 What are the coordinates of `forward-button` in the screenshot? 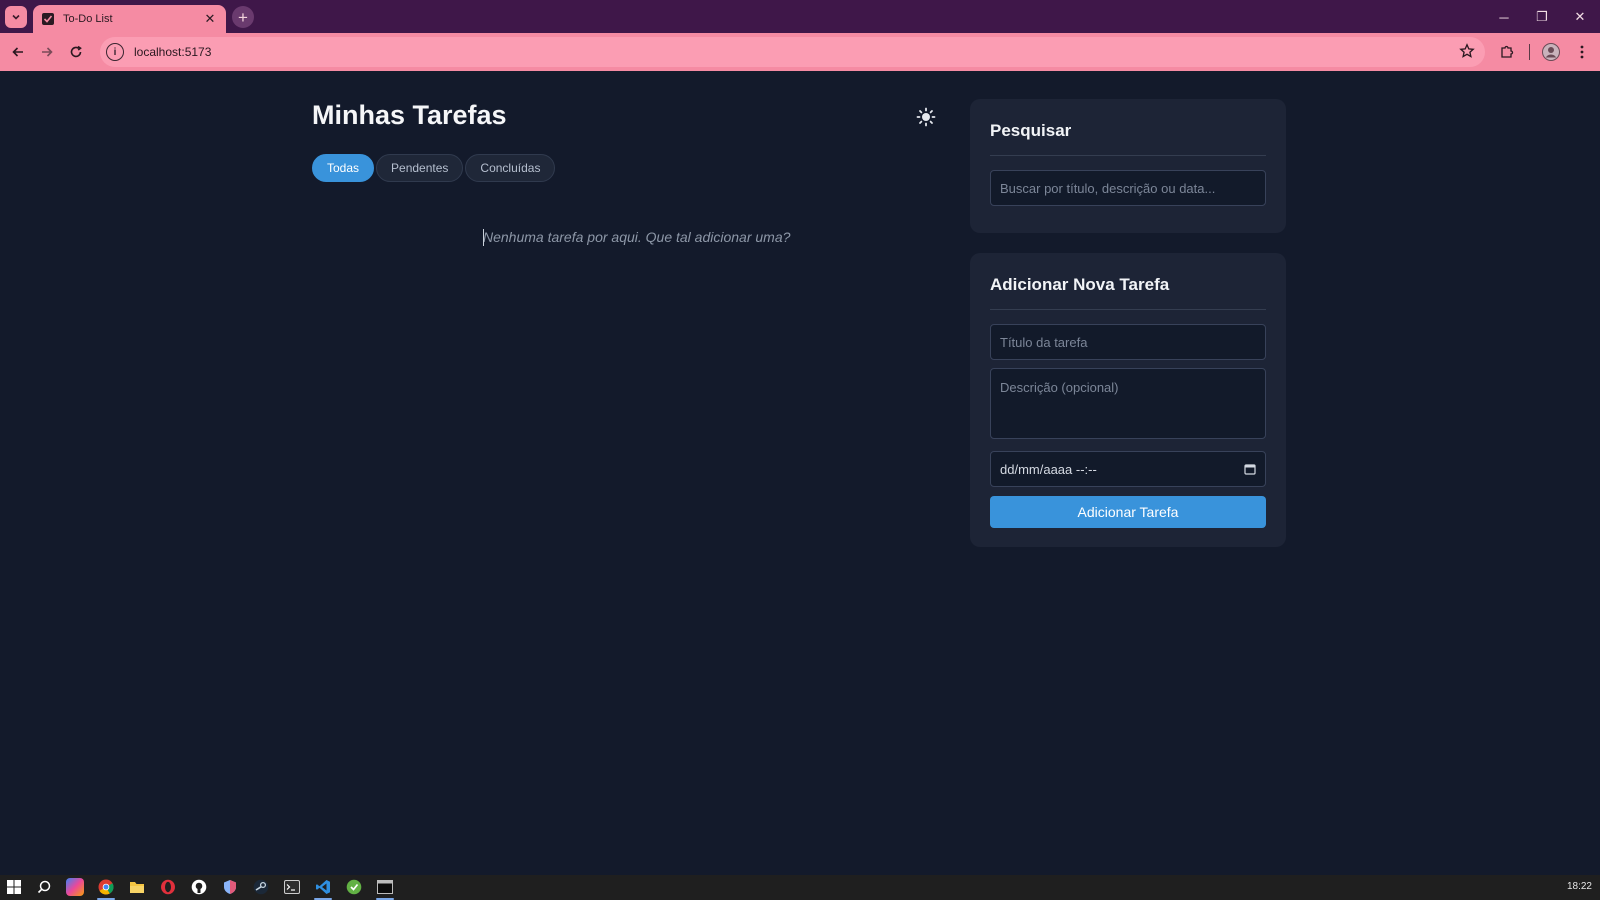 It's located at (47, 52).